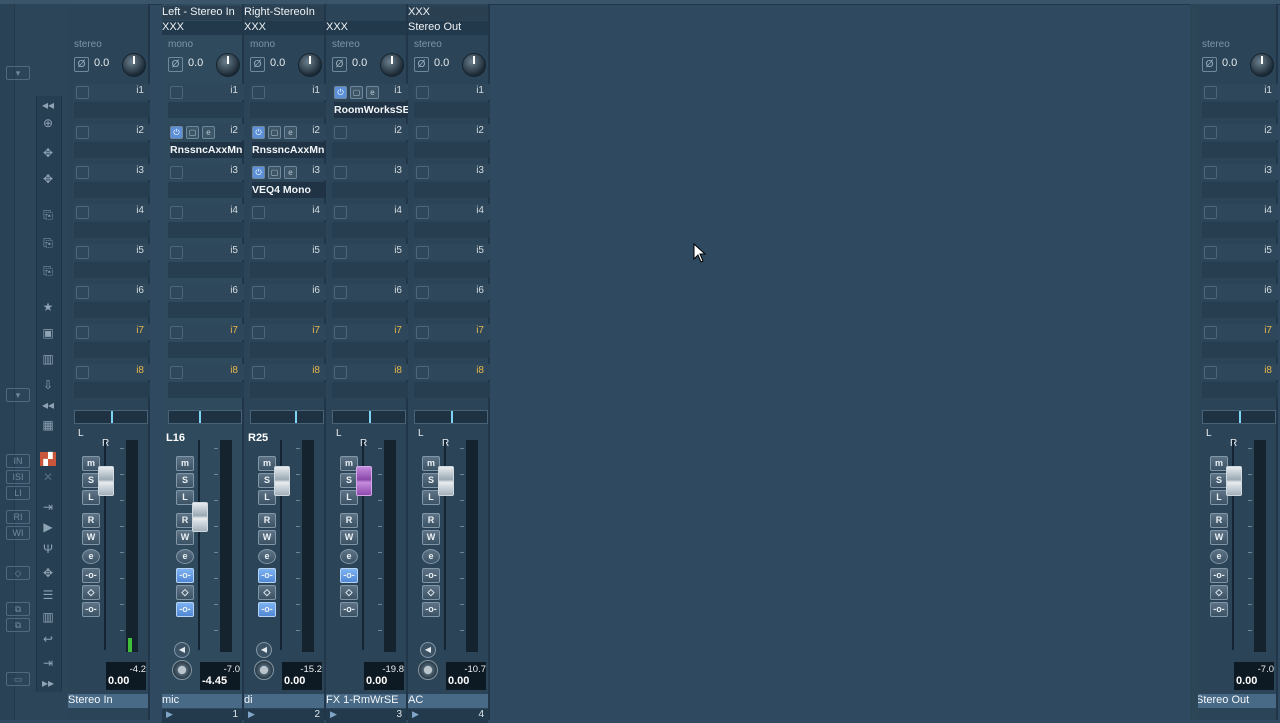 The height and width of the screenshot is (723, 1280). Describe the element at coordinates (206, 132) in the screenshot. I see `insert-header: ⏻ ▢ e i2` at that location.